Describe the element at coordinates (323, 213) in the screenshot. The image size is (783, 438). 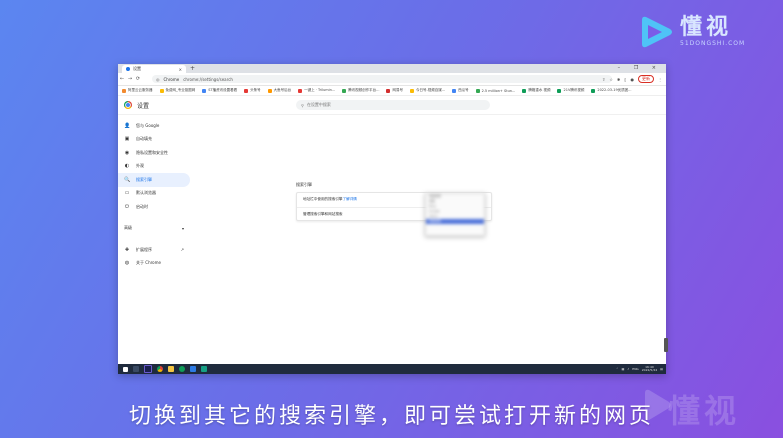
I see `row-text: 管理搜索引擎和网站搜索` at that location.